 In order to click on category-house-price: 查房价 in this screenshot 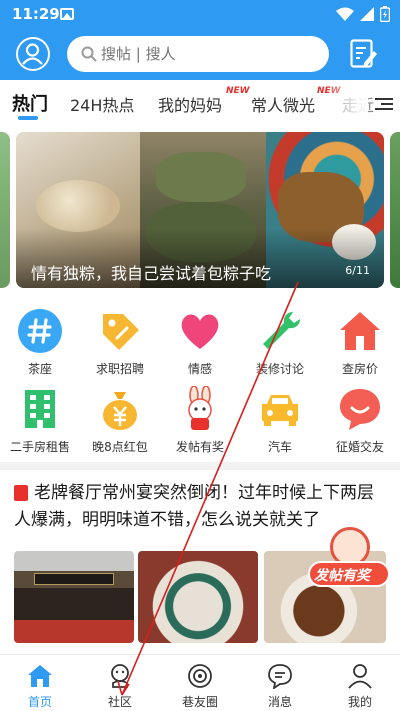, I will do `click(360, 345)`.